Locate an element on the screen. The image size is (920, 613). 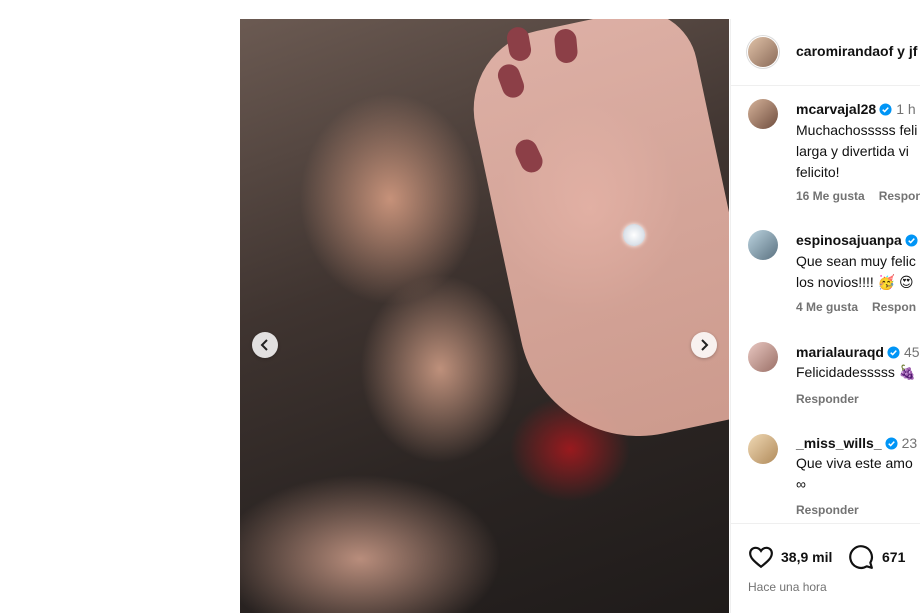
comment-username: _miss_wills_ 23 is located at coordinates (856, 443).